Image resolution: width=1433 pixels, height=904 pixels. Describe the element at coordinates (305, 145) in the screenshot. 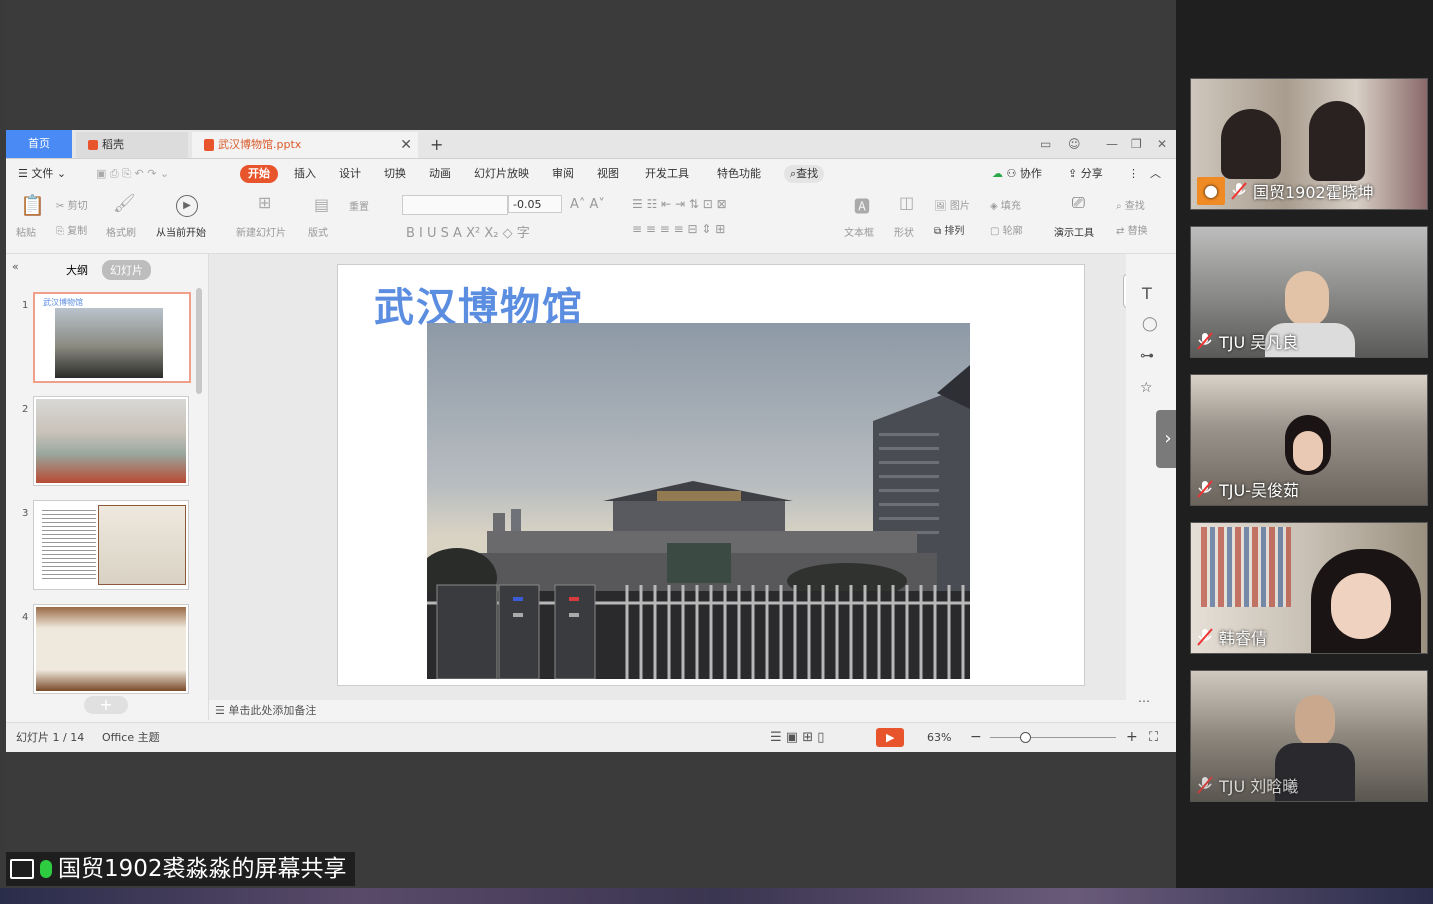

I see `tab-document: 武汉博物馆.pptx ✕` at that location.